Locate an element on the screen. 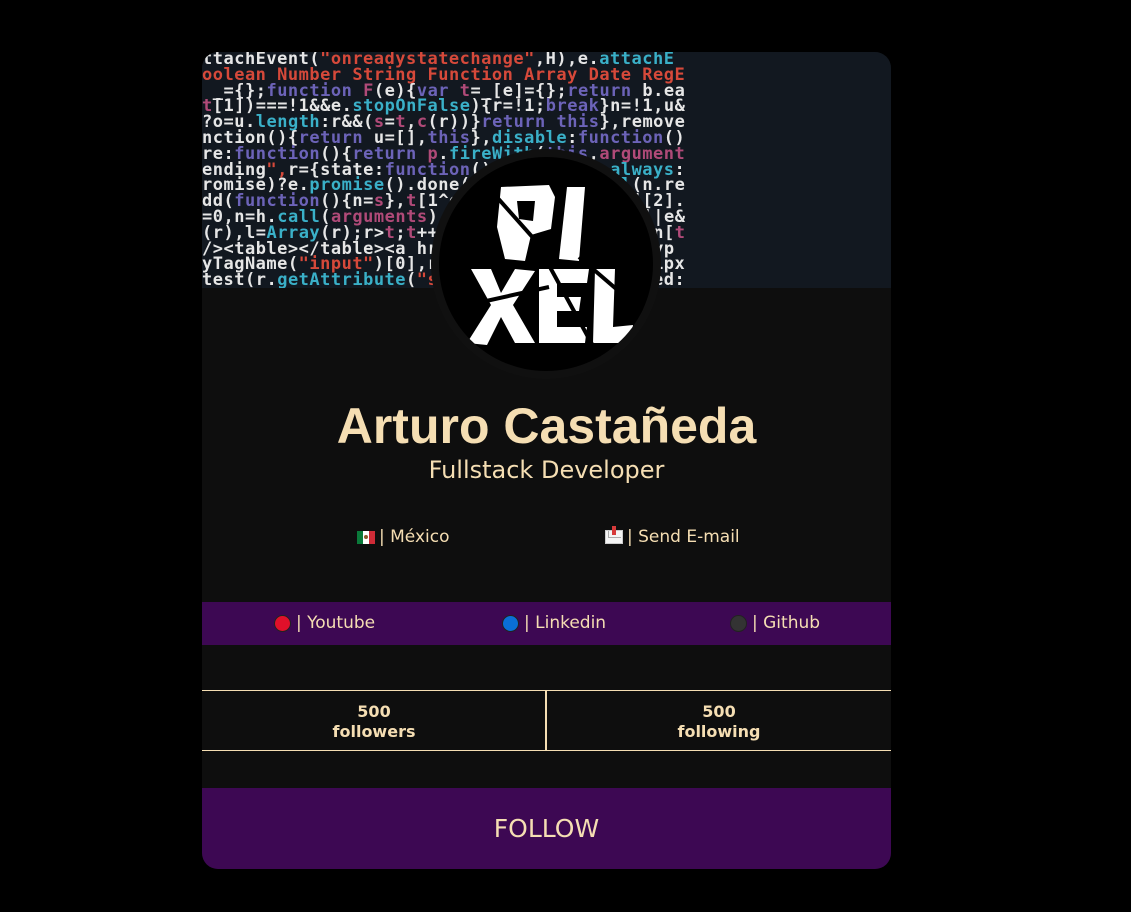 This screenshot has height=912, width=1131. github-link: | Github is located at coordinates (775, 623).